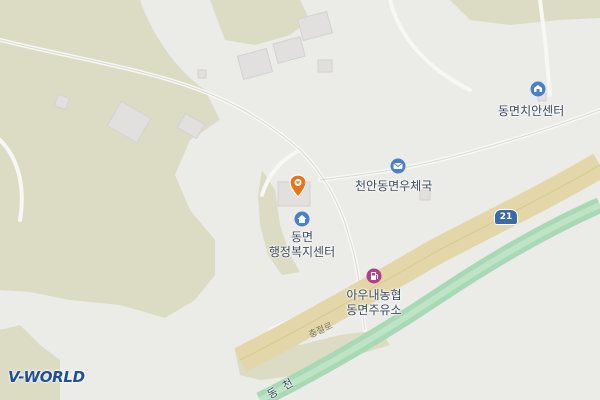 The height and width of the screenshot is (400, 600). What do you see at coordinates (531, 111) in the screenshot?
I see `police-center-label: 동면치안센터` at bounding box center [531, 111].